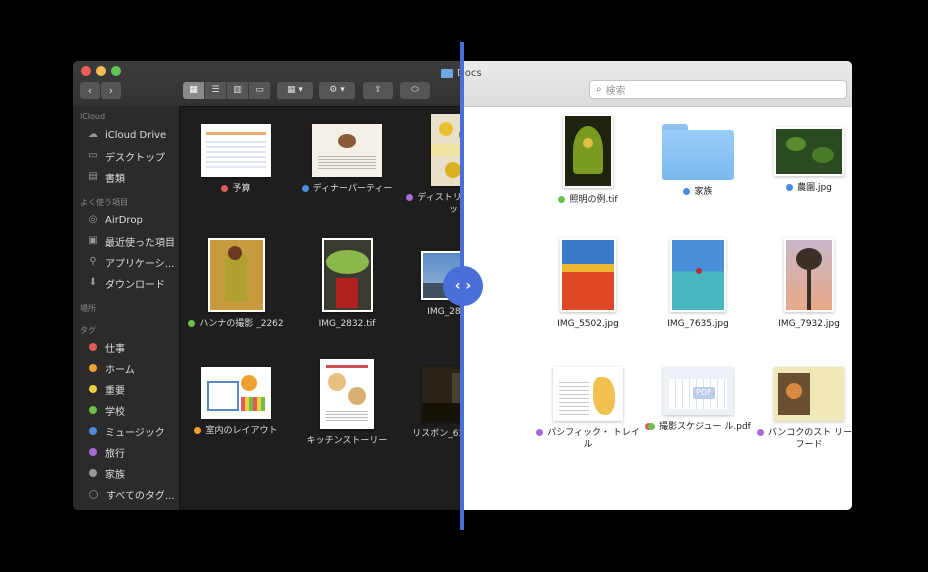 Image resolution: width=928 pixels, height=572 pixels. What do you see at coordinates (442, 394) in the screenshot?
I see `video-thumbnail` at bounding box center [442, 394].